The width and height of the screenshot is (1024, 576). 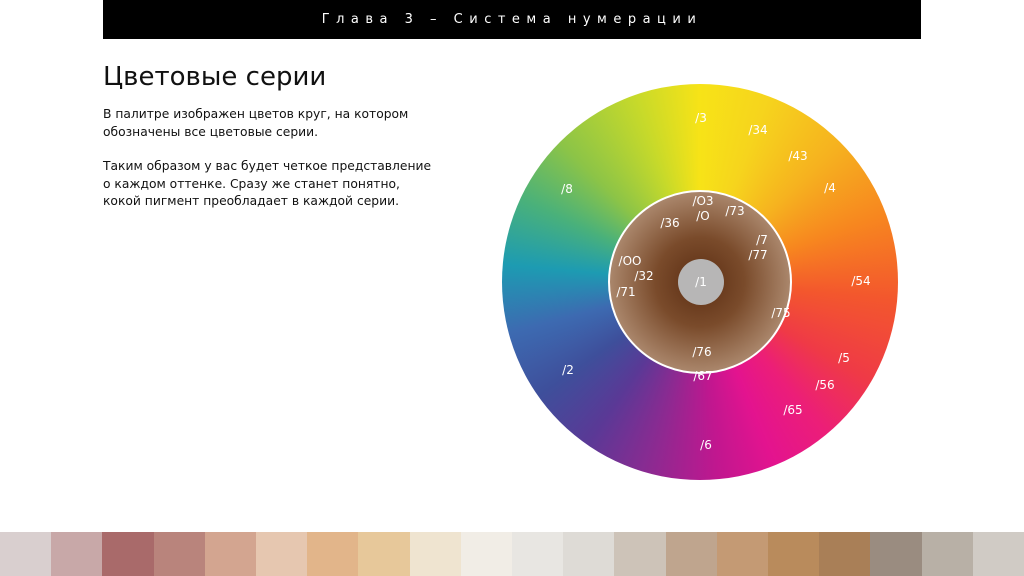 What do you see at coordinates (701, 282) in the screenshot?
I see `center-label: /1` at bounding box center [701, 282].